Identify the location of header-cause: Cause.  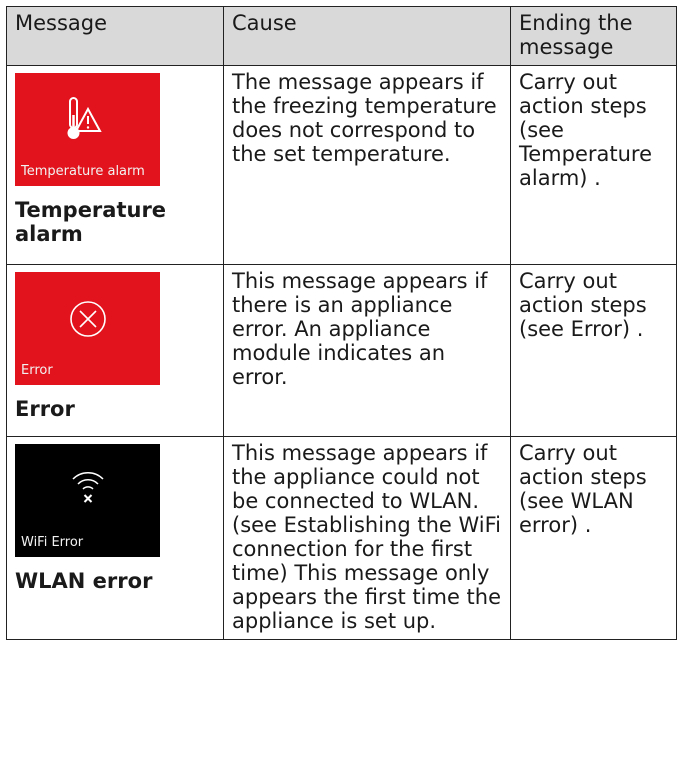
(367, 36).